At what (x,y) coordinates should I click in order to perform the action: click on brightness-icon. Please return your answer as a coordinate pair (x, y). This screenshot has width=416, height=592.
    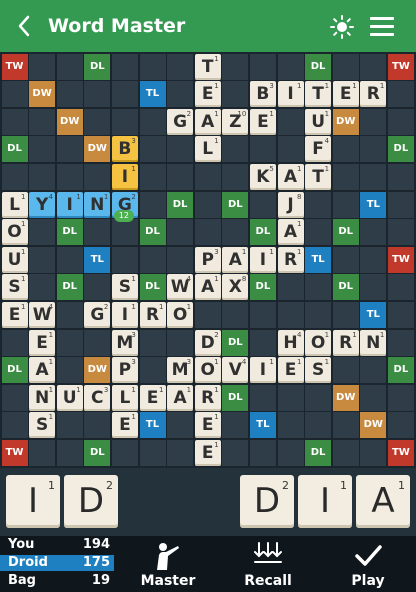
    Looking at the image, I should click on (342, 27).